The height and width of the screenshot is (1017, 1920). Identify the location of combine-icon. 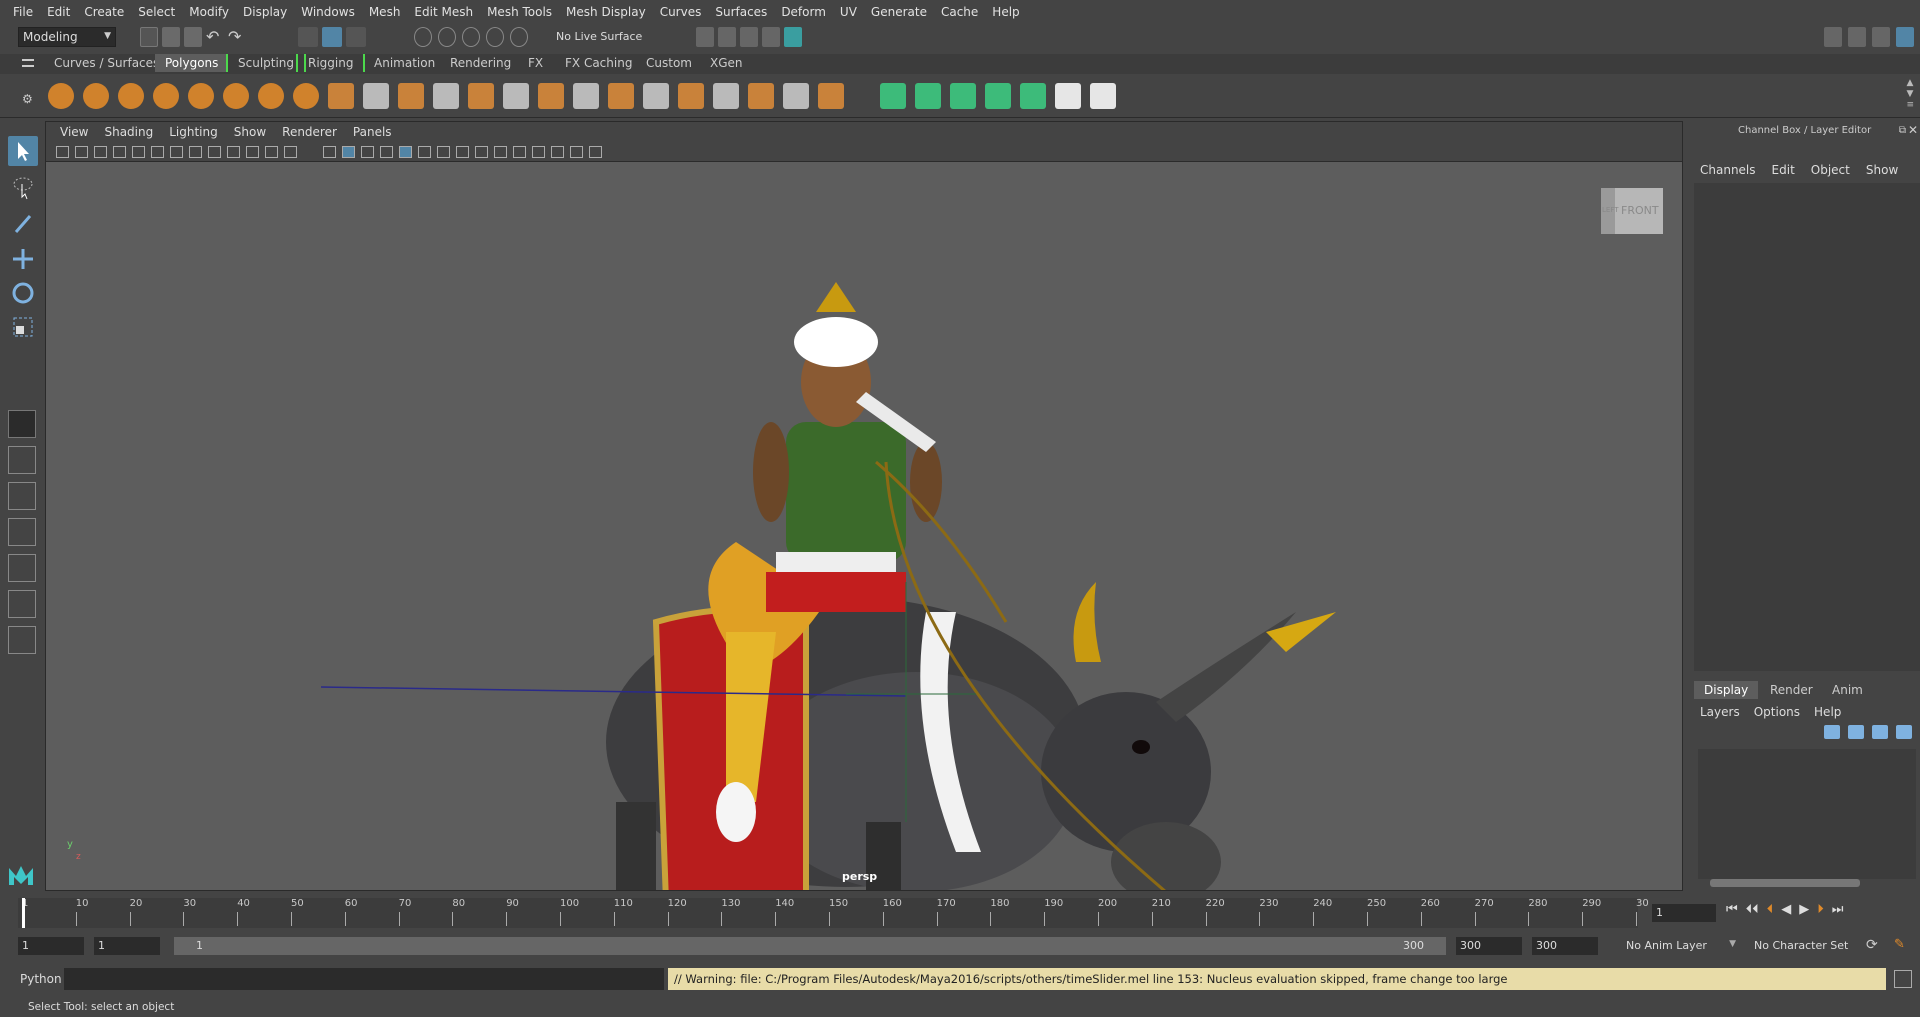
(341, 96).